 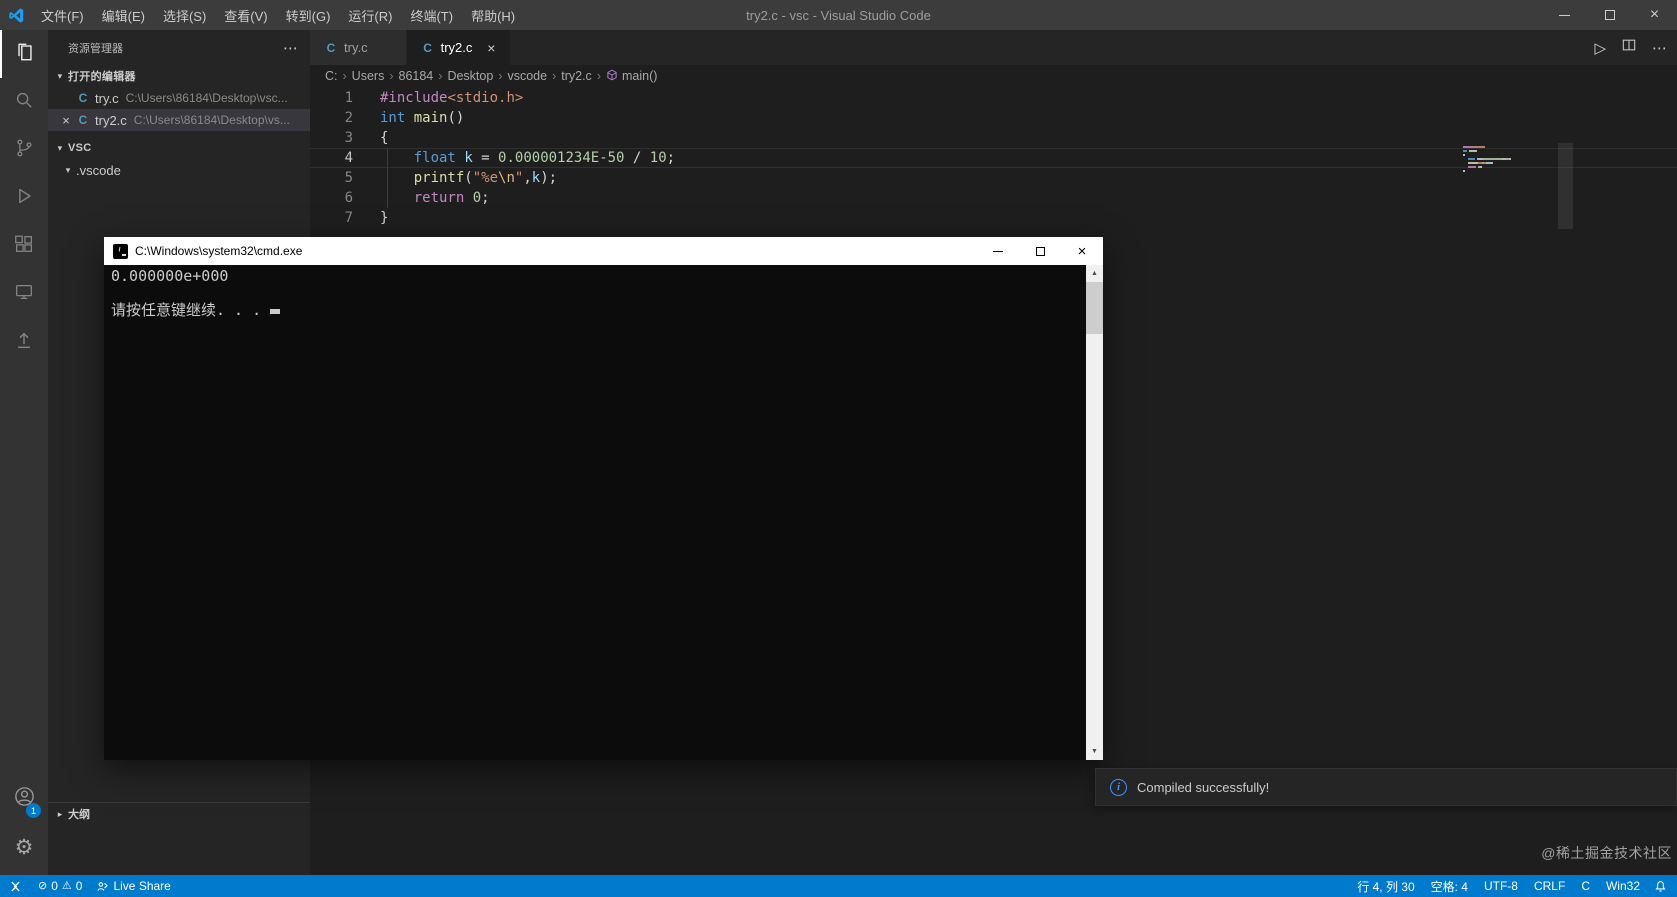 I want to click on cmd-minimize-button, so click(x=998, y=251).